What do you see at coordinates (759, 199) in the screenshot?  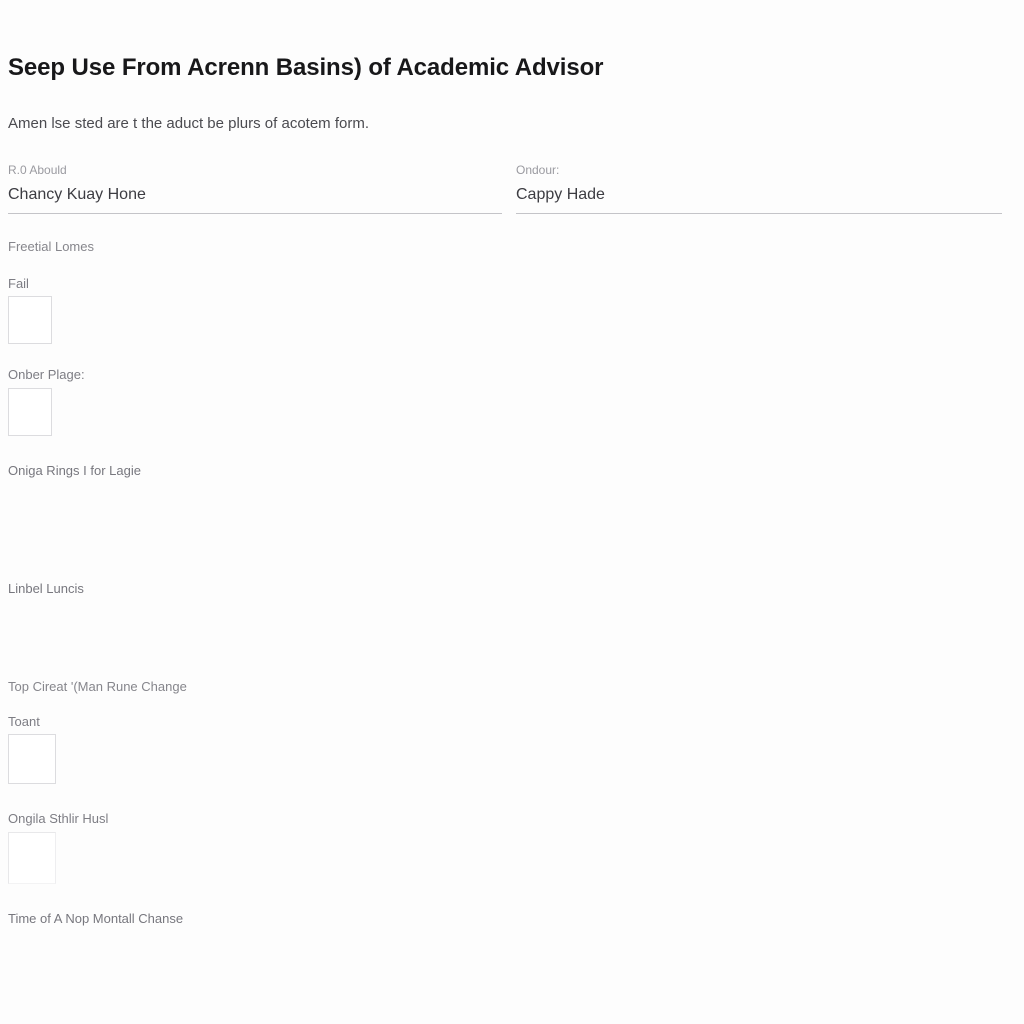 I see `text-field-ondour-input: Cappy Hade` at bounding box center [759, 199].